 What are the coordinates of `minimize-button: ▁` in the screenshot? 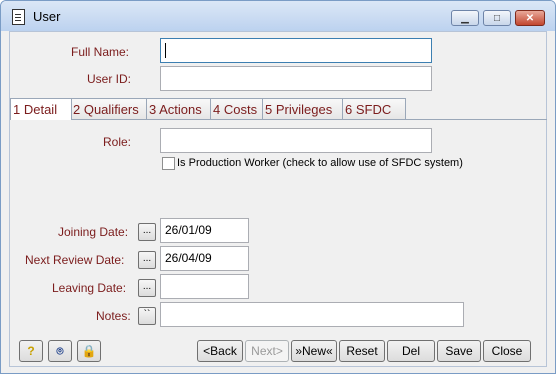 It's located at (465, 18).